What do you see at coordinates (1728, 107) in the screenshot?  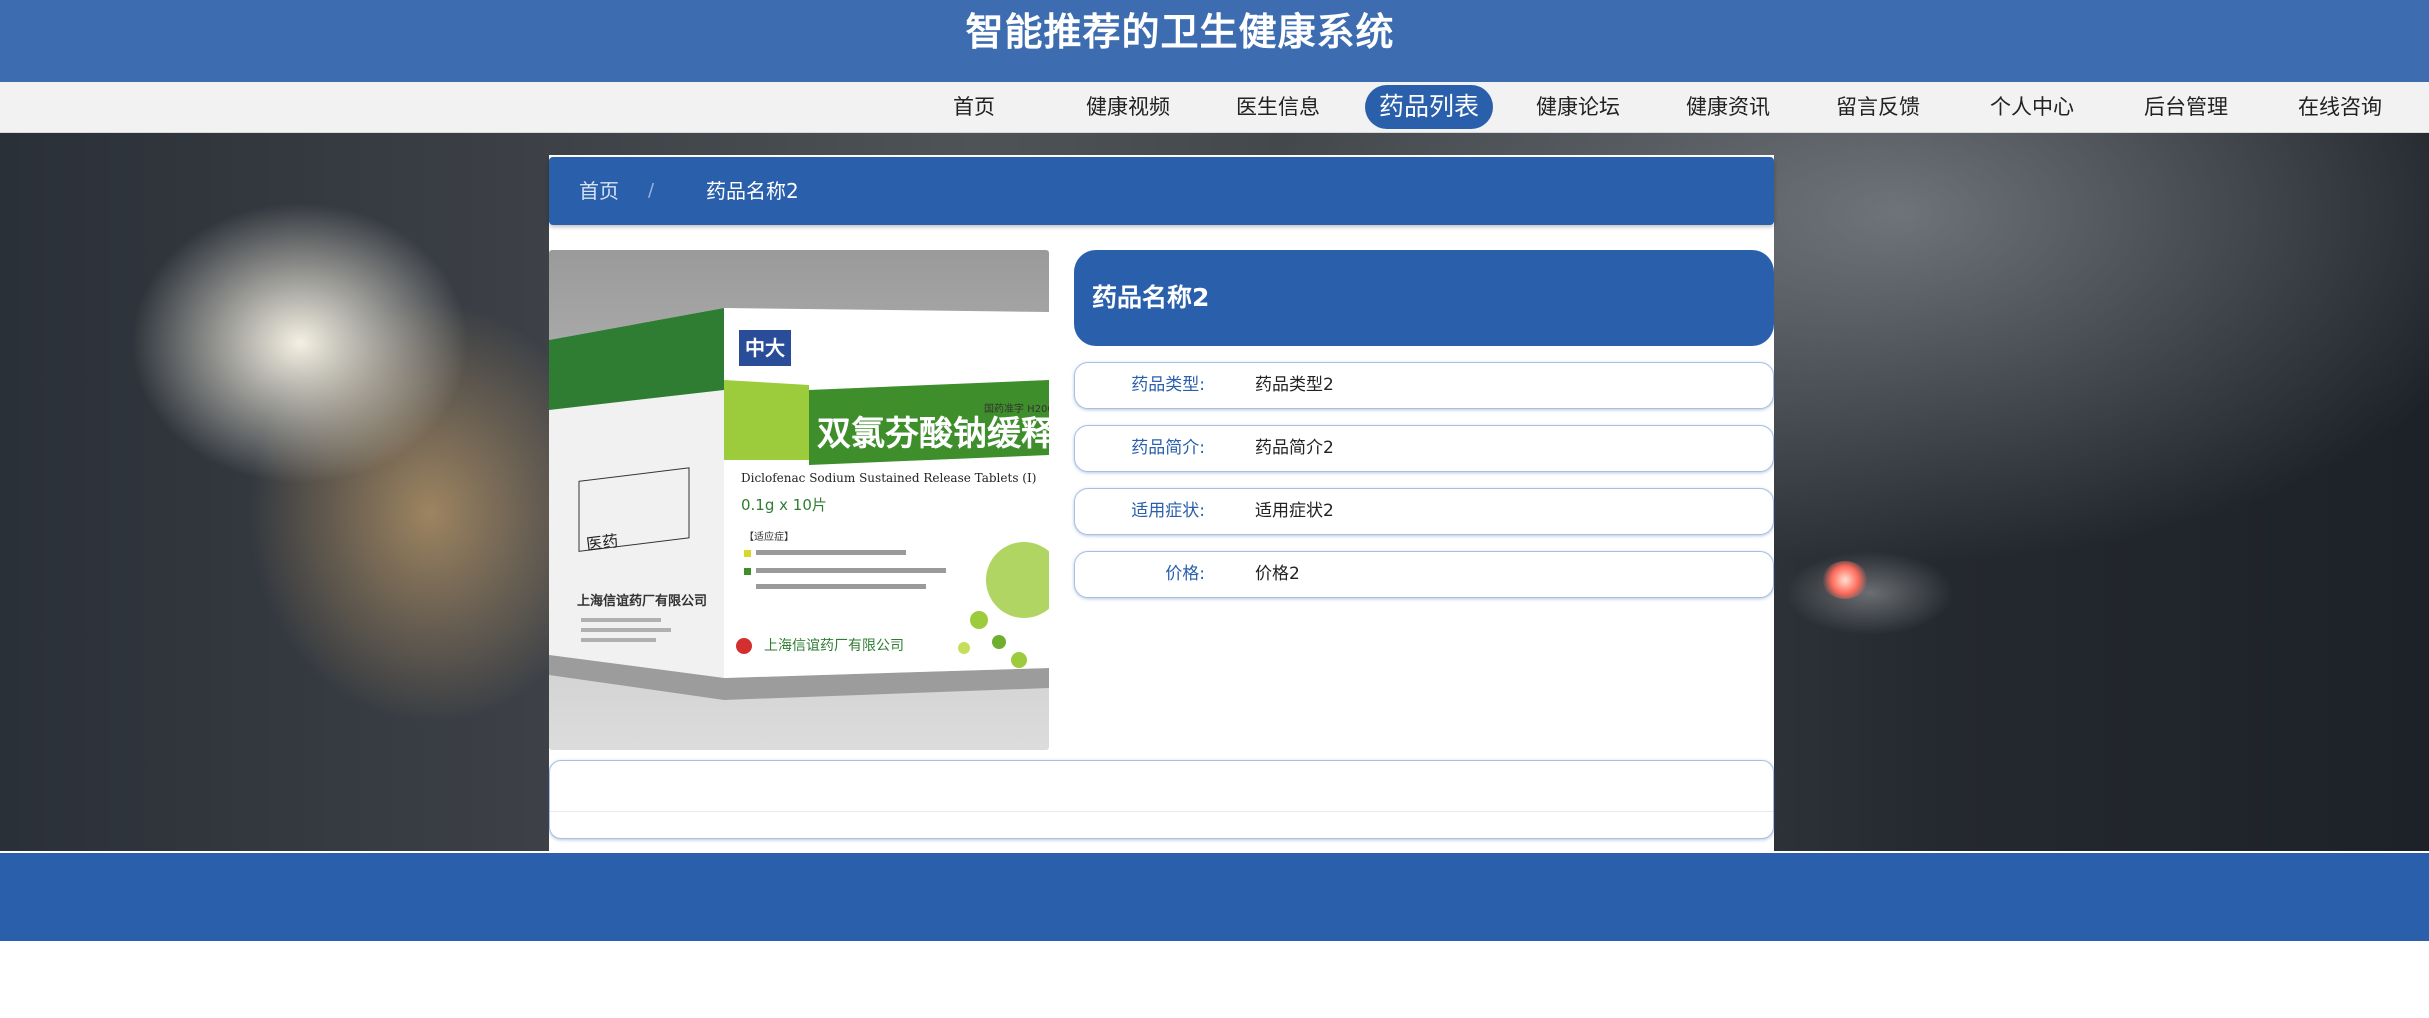 I see `nav-item-health-news: 健康资讯` at bounding box center [1728, 107].